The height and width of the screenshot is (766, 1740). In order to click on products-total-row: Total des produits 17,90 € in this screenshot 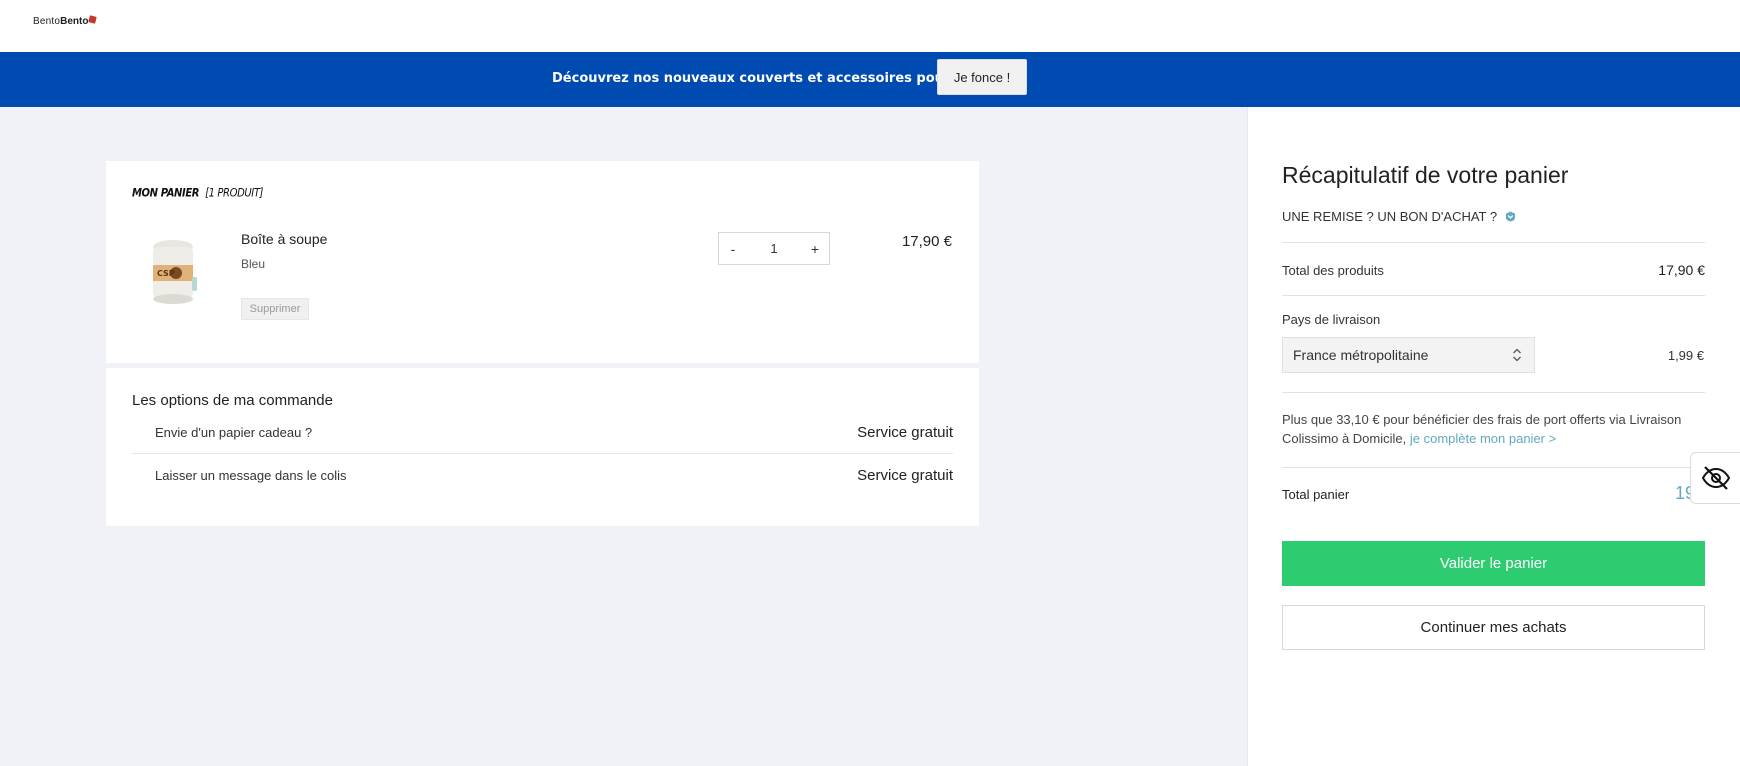, I will do `click(1493, 270)`.